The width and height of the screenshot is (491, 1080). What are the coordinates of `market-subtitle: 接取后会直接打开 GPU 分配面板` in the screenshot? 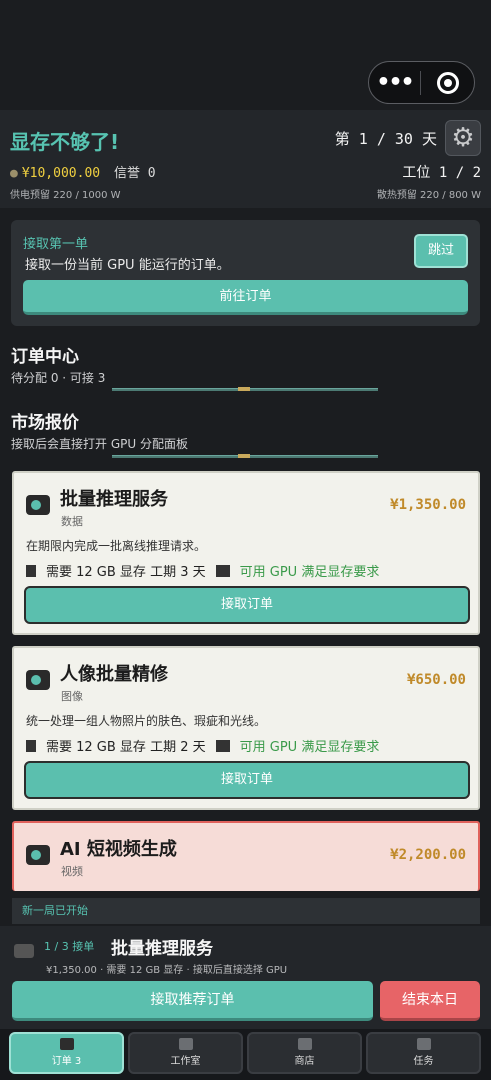 It's located at (99, 444).